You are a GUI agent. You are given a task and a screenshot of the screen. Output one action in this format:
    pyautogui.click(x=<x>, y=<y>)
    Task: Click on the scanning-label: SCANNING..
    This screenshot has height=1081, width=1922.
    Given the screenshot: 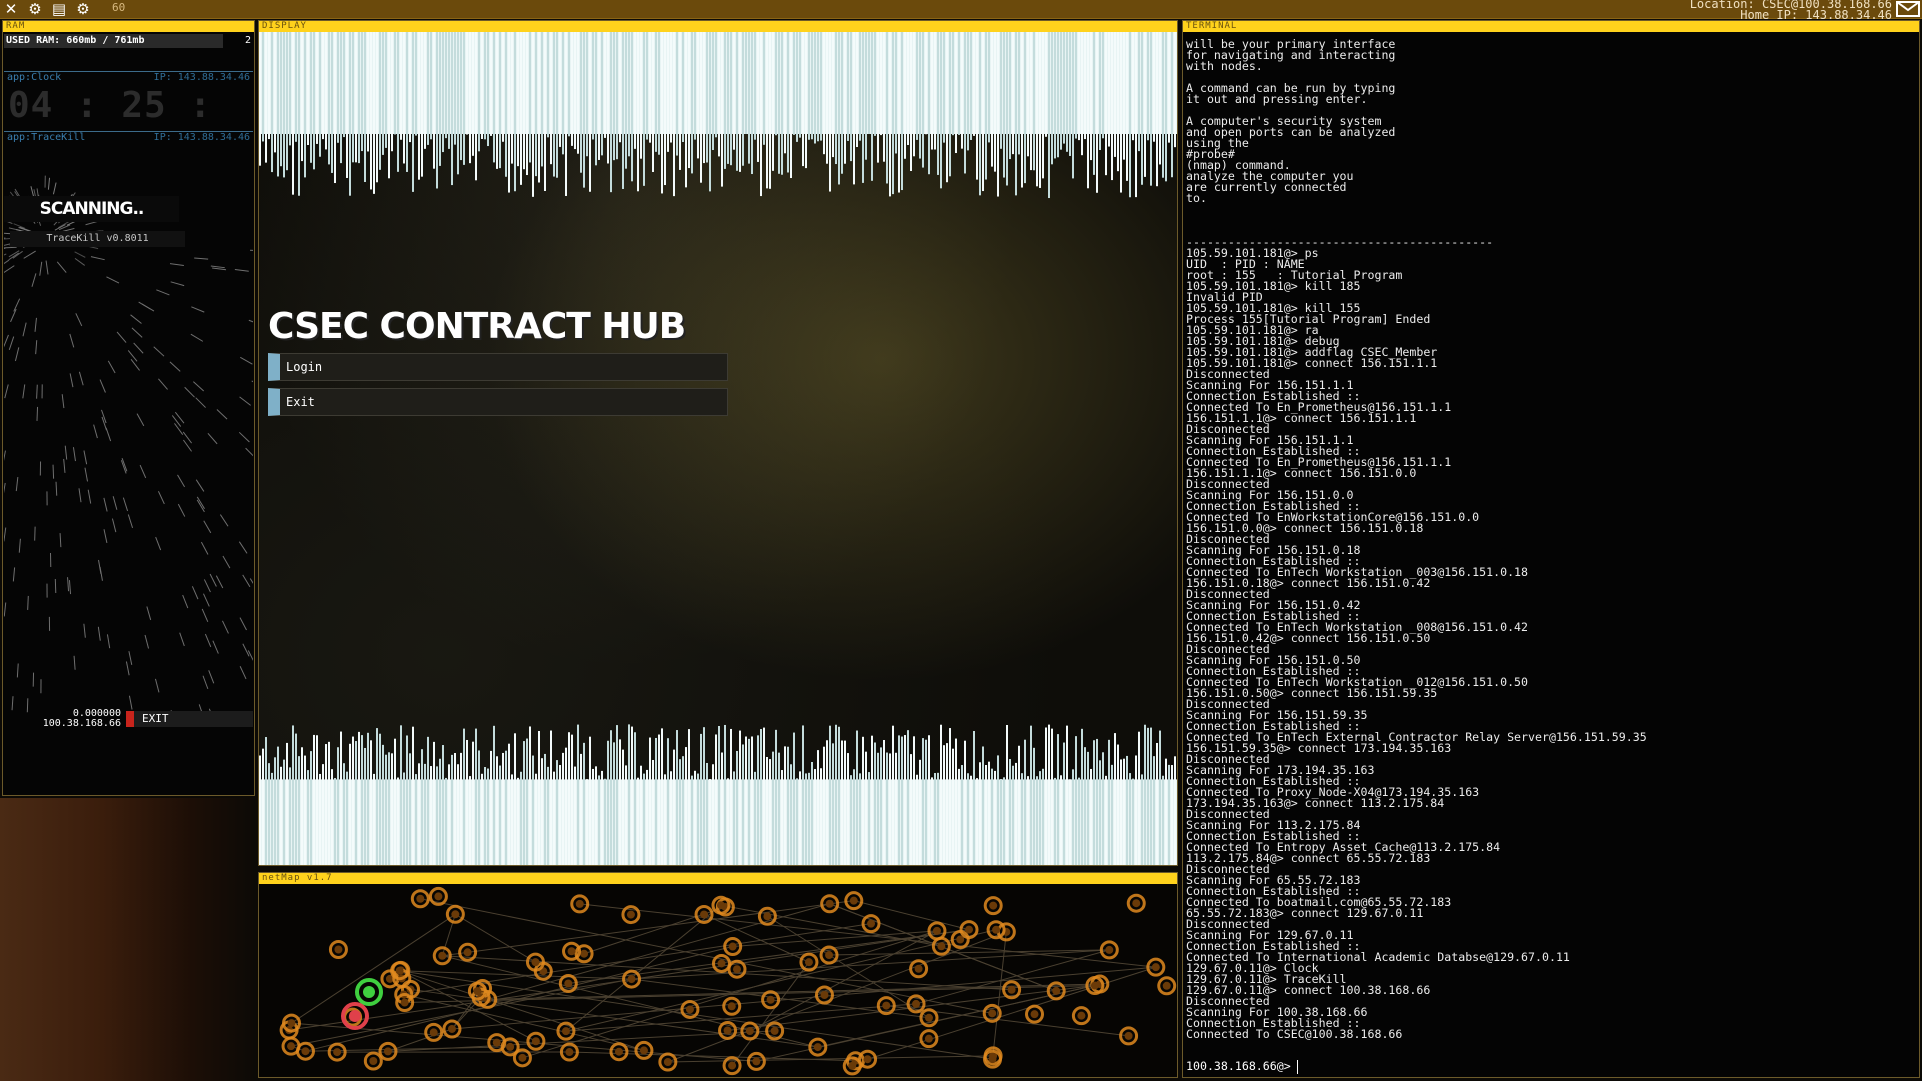 What is the action you would take?
    pyautogui.click(x=91, y=209)
    